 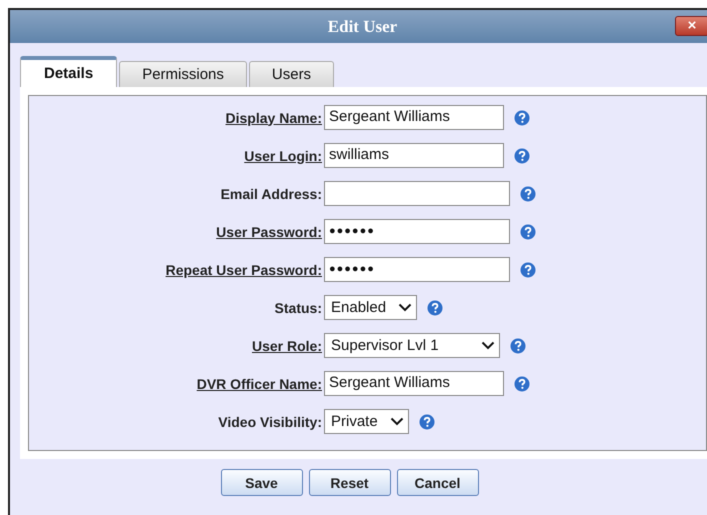 What do you see at coordinates (283, 156) in the screenshot?
I see `field-label-link: User Login:` at bounding box center [283, 156].